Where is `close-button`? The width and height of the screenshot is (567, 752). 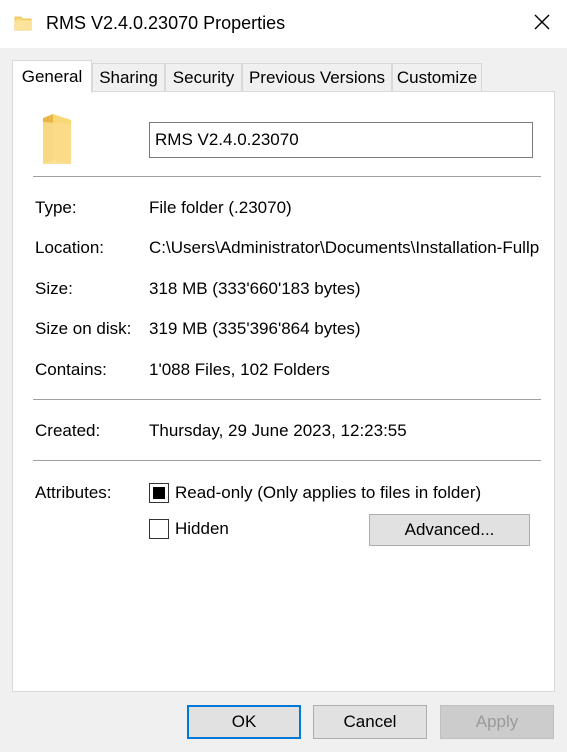
close-button is located at coordinates (542, 24).